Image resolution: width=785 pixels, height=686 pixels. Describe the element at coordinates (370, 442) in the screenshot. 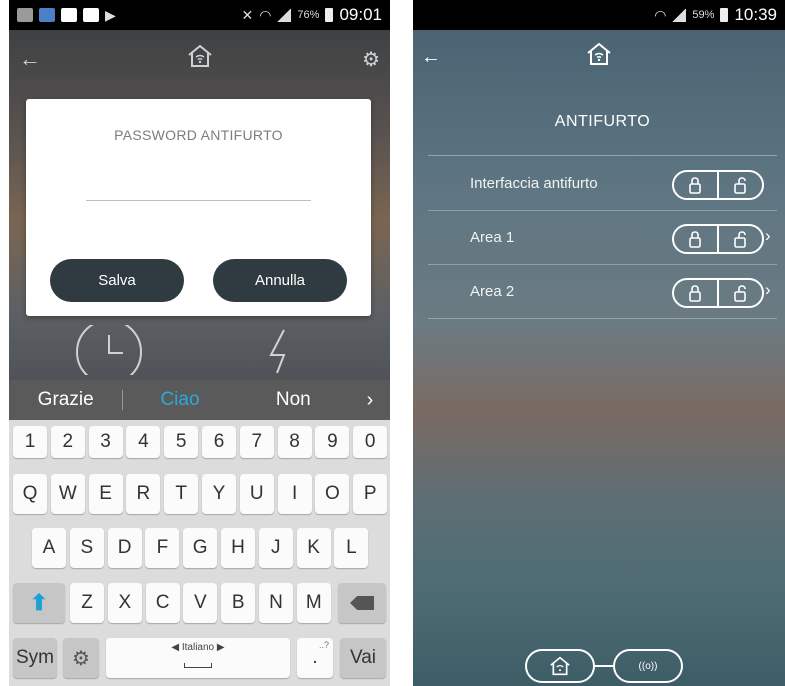

I see `key-0: 0` at that location.